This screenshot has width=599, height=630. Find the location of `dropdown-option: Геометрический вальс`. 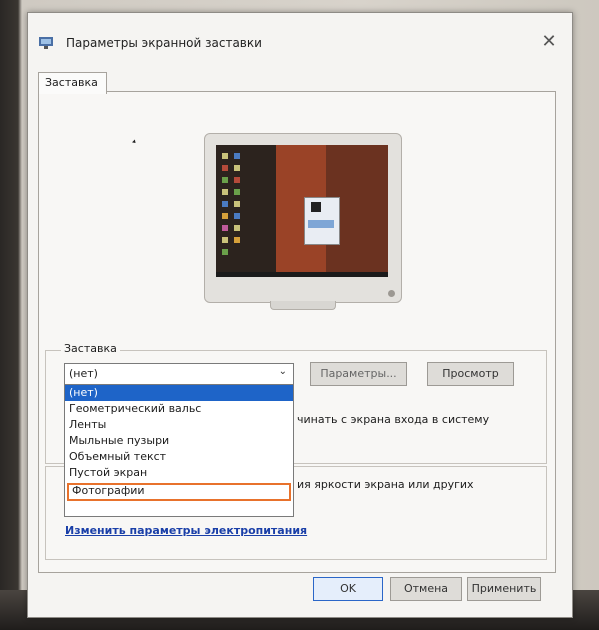

dropdown-option: Геометрический вальс is located at coordinates (179, 409).